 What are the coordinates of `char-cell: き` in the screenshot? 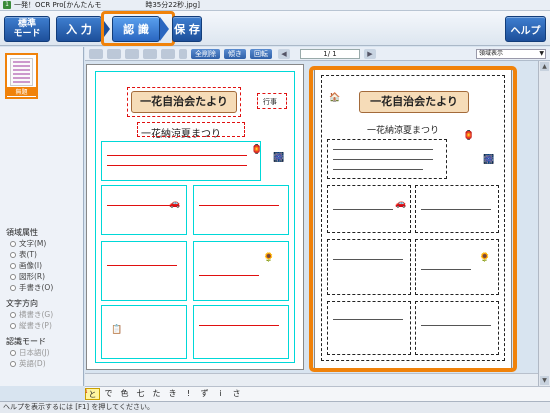 It's located at (172, 394).